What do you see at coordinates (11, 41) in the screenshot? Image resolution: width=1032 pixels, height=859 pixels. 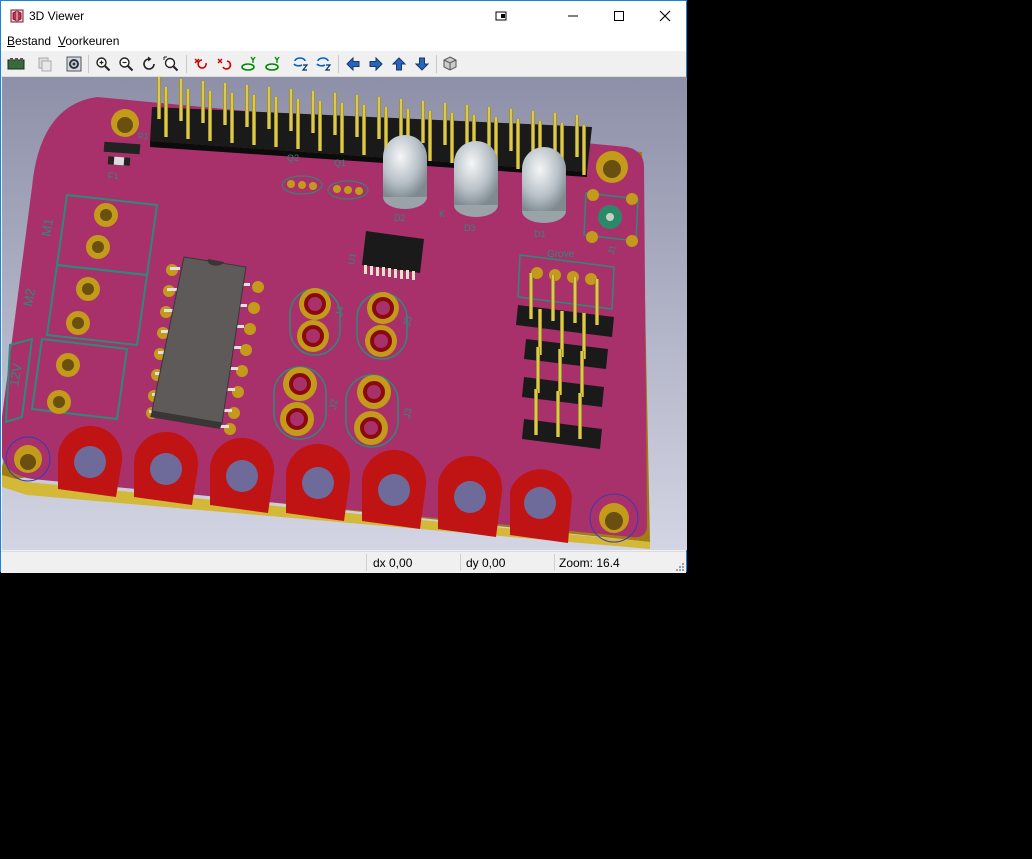 I see `menu-bestand-accel: B` at bounding box center [11, 41].